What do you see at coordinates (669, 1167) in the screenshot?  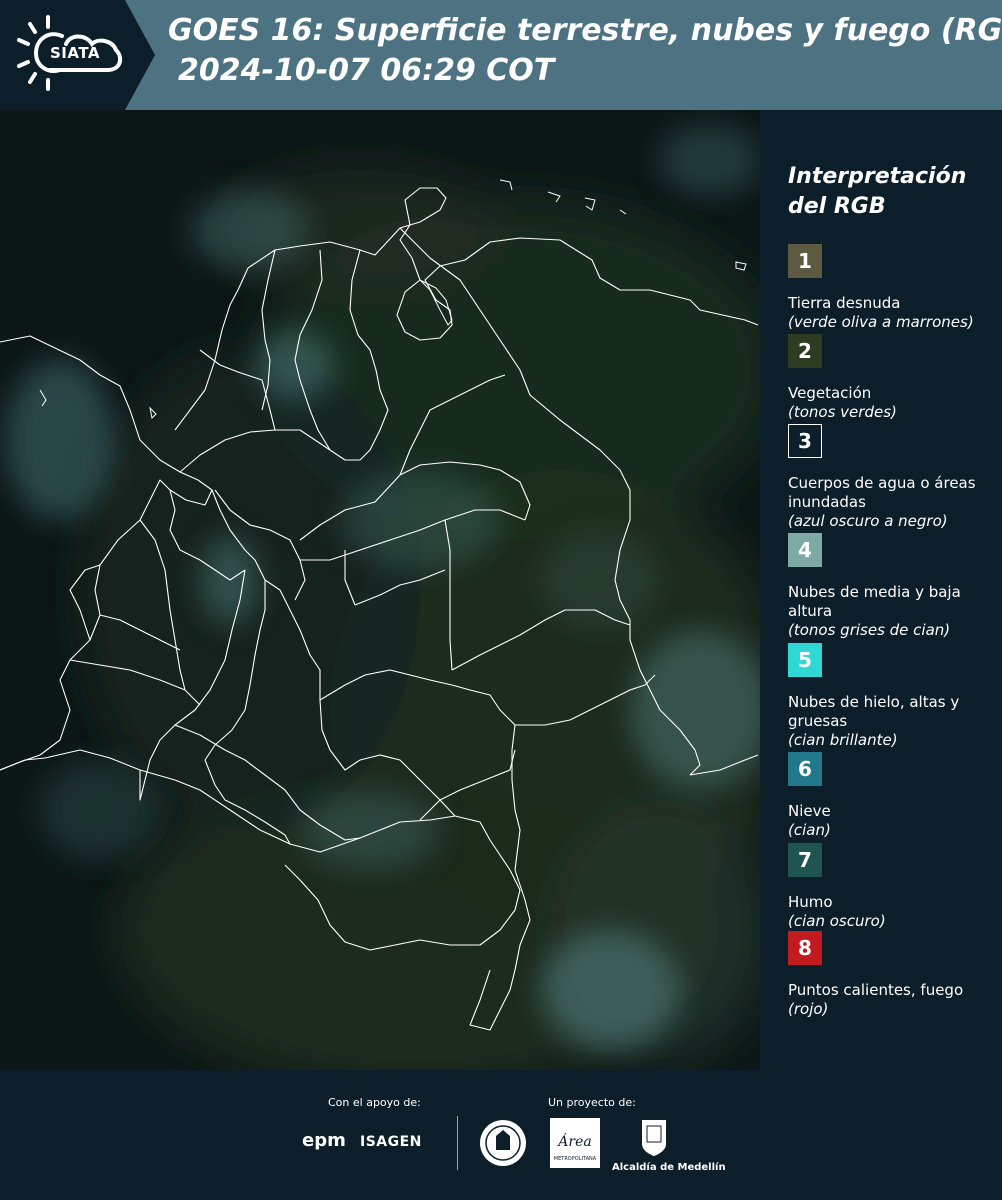 I see `alcaldia-label: Alcaldía de Medellín` at bounding box center [669, 1167].